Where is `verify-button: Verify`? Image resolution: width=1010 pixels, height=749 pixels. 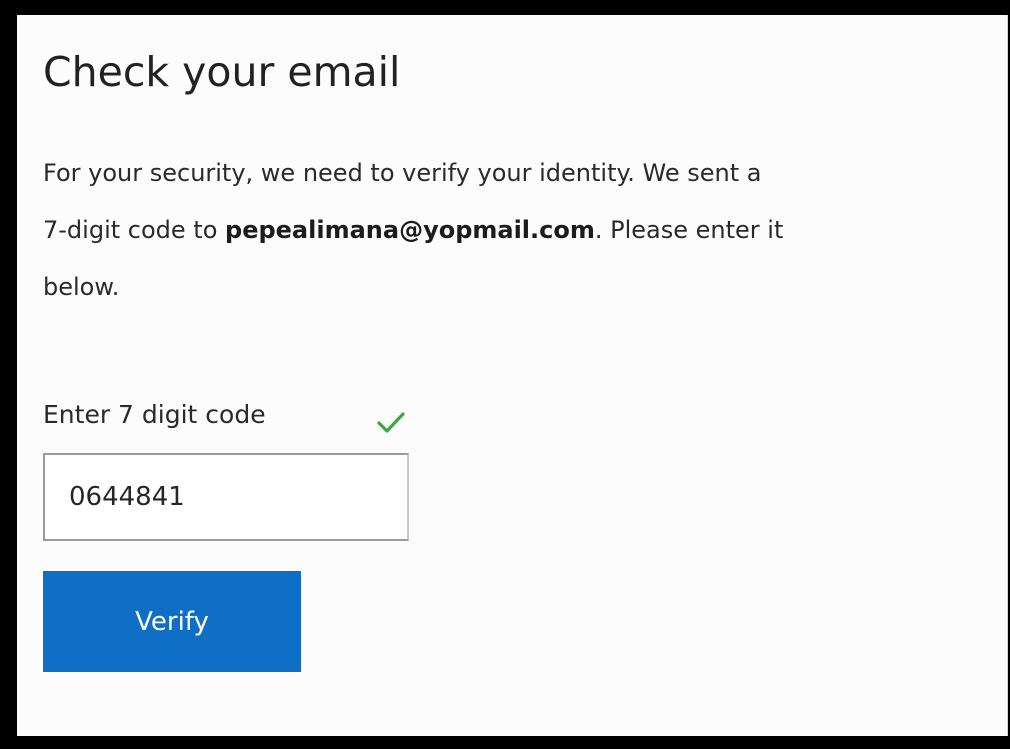
verify-button: Verify is located at coordinates (172, 621).